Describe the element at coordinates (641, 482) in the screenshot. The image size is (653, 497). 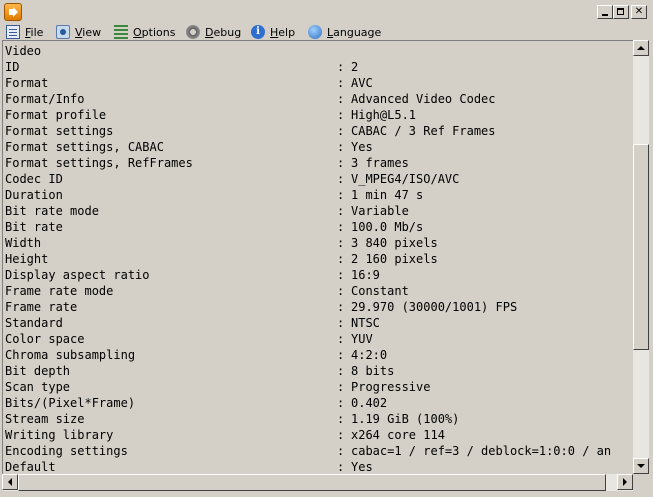
I see `scrollbar-corner` at that location.